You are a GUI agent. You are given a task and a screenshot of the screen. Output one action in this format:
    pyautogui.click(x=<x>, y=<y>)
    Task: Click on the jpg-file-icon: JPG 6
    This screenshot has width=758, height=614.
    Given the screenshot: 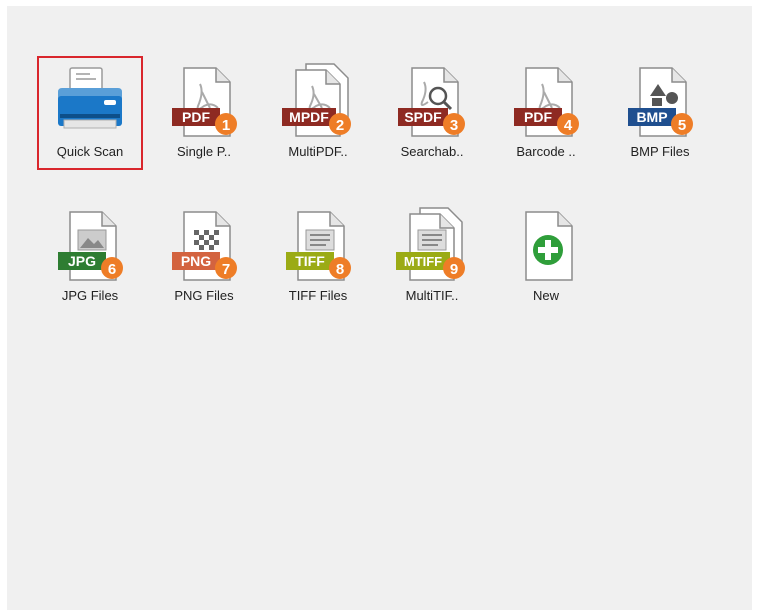 What is the action you would take?
    pyautogui.click(x=90, y=246)
    